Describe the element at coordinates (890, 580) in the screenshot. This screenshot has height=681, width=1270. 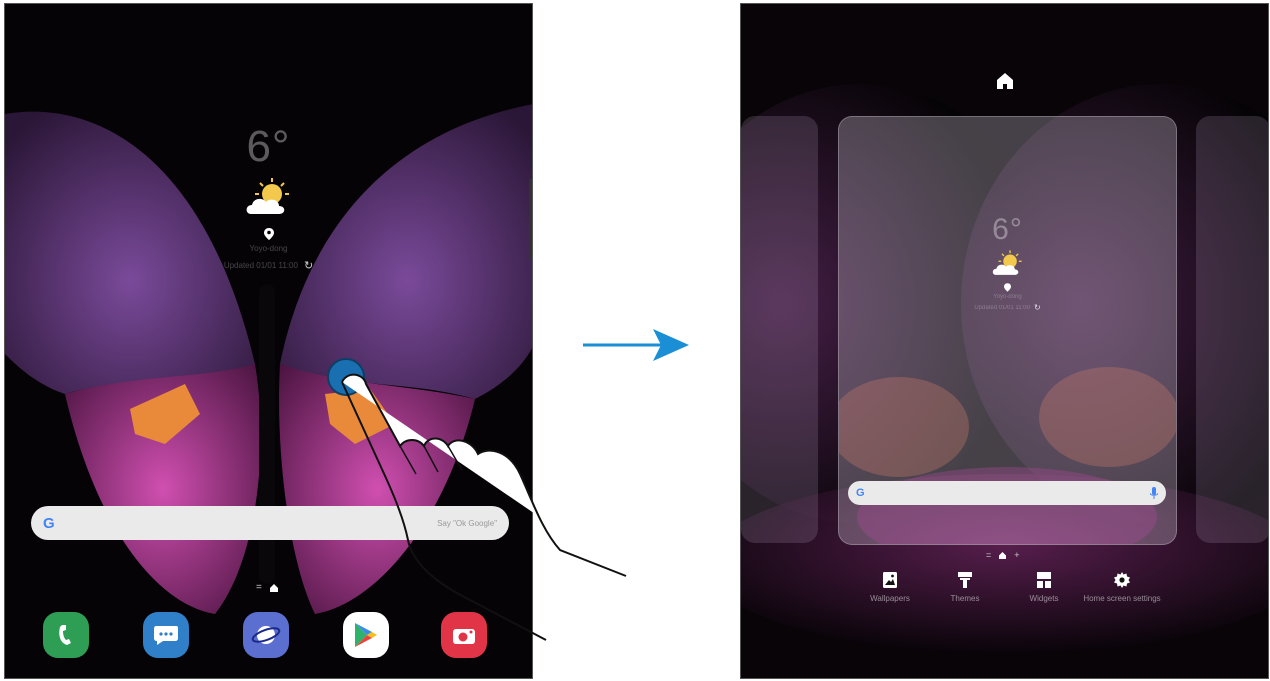
I see `image-icon` at that location.